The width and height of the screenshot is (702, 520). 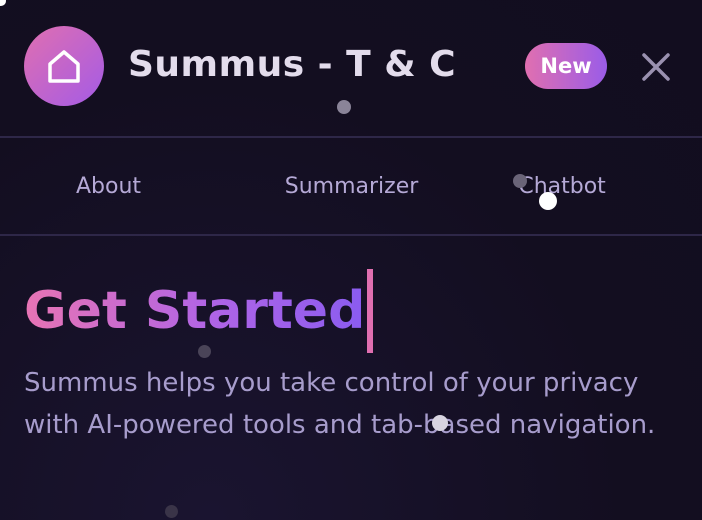 I want to click on home-icon, so click(x=64, y=66).